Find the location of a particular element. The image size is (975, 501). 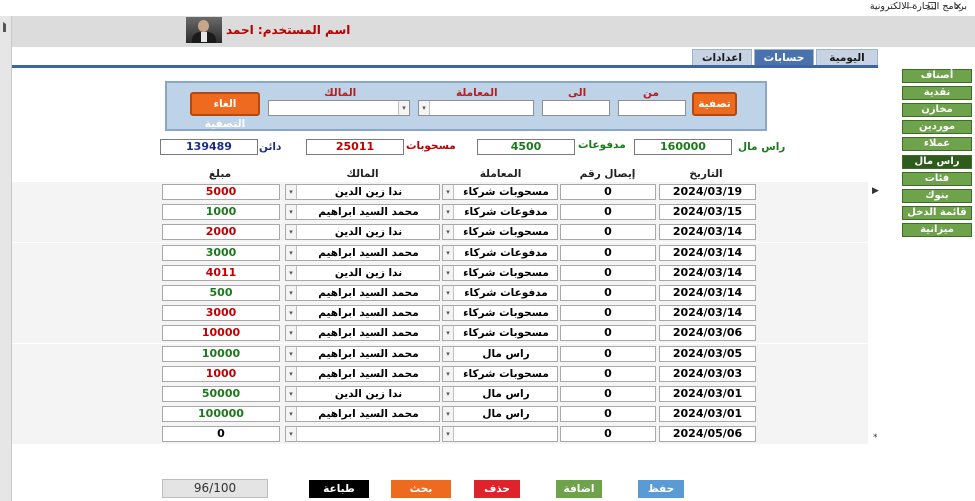

row-amount-cell: 1000 is located at coordinates (221, 212).